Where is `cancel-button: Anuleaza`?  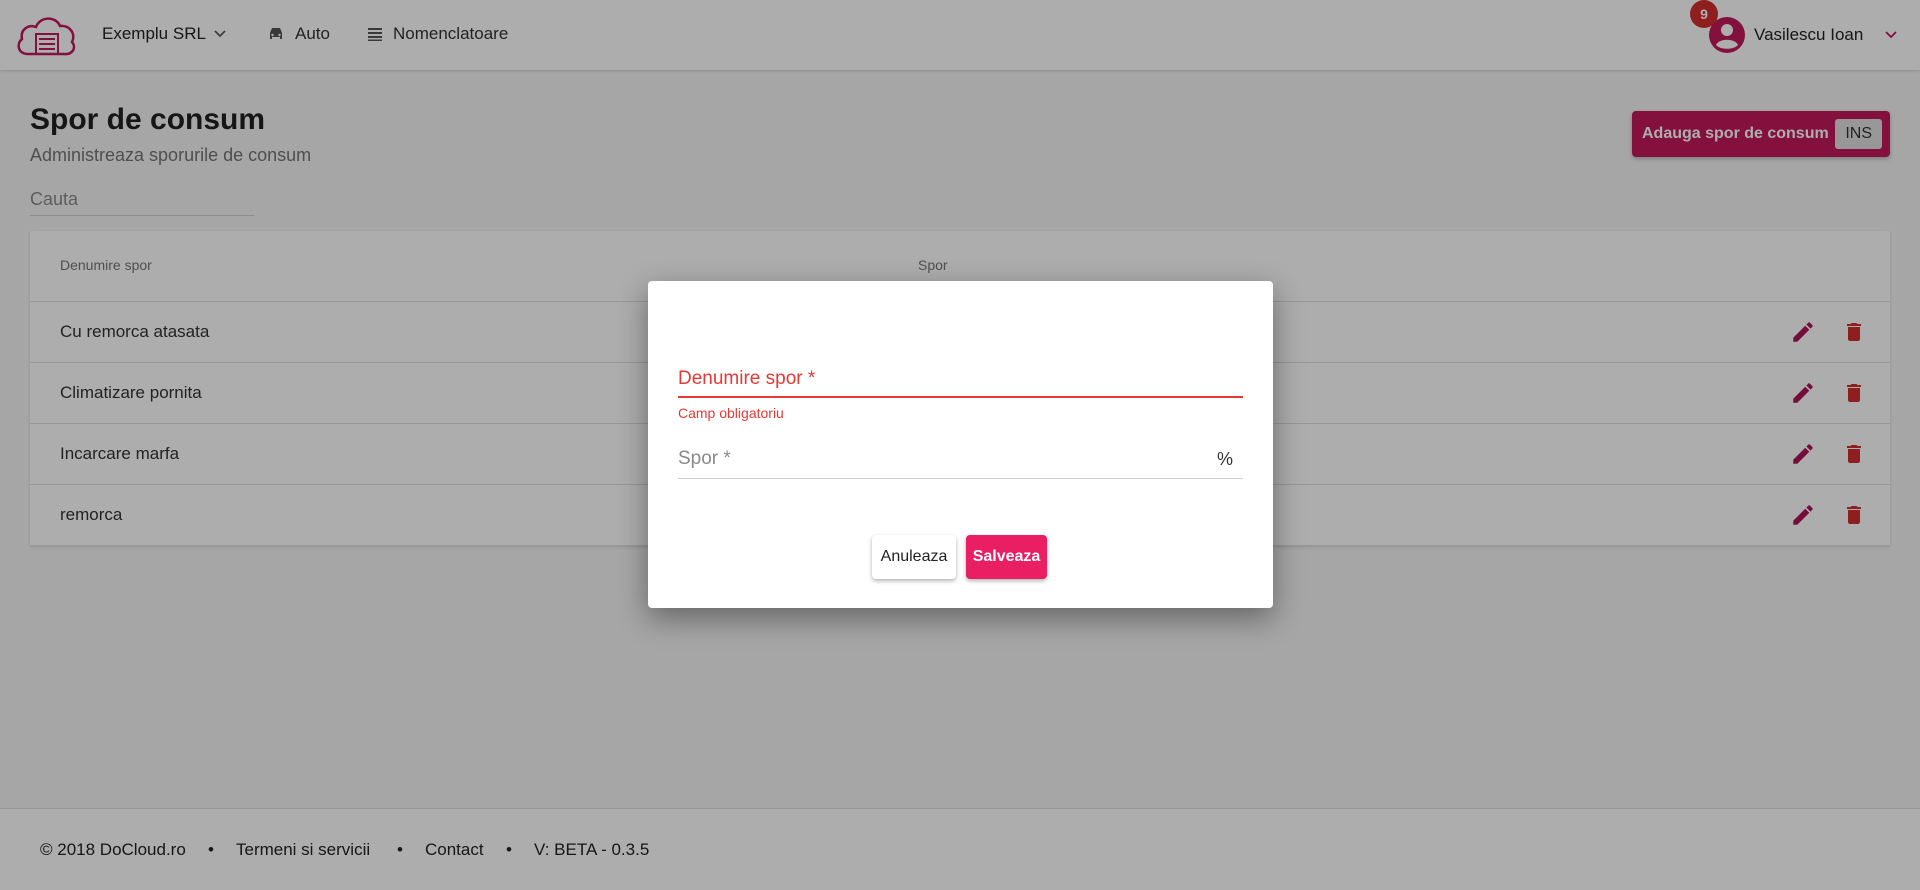
cancel-button: Anuleaza is located at coordinates (914, 557).